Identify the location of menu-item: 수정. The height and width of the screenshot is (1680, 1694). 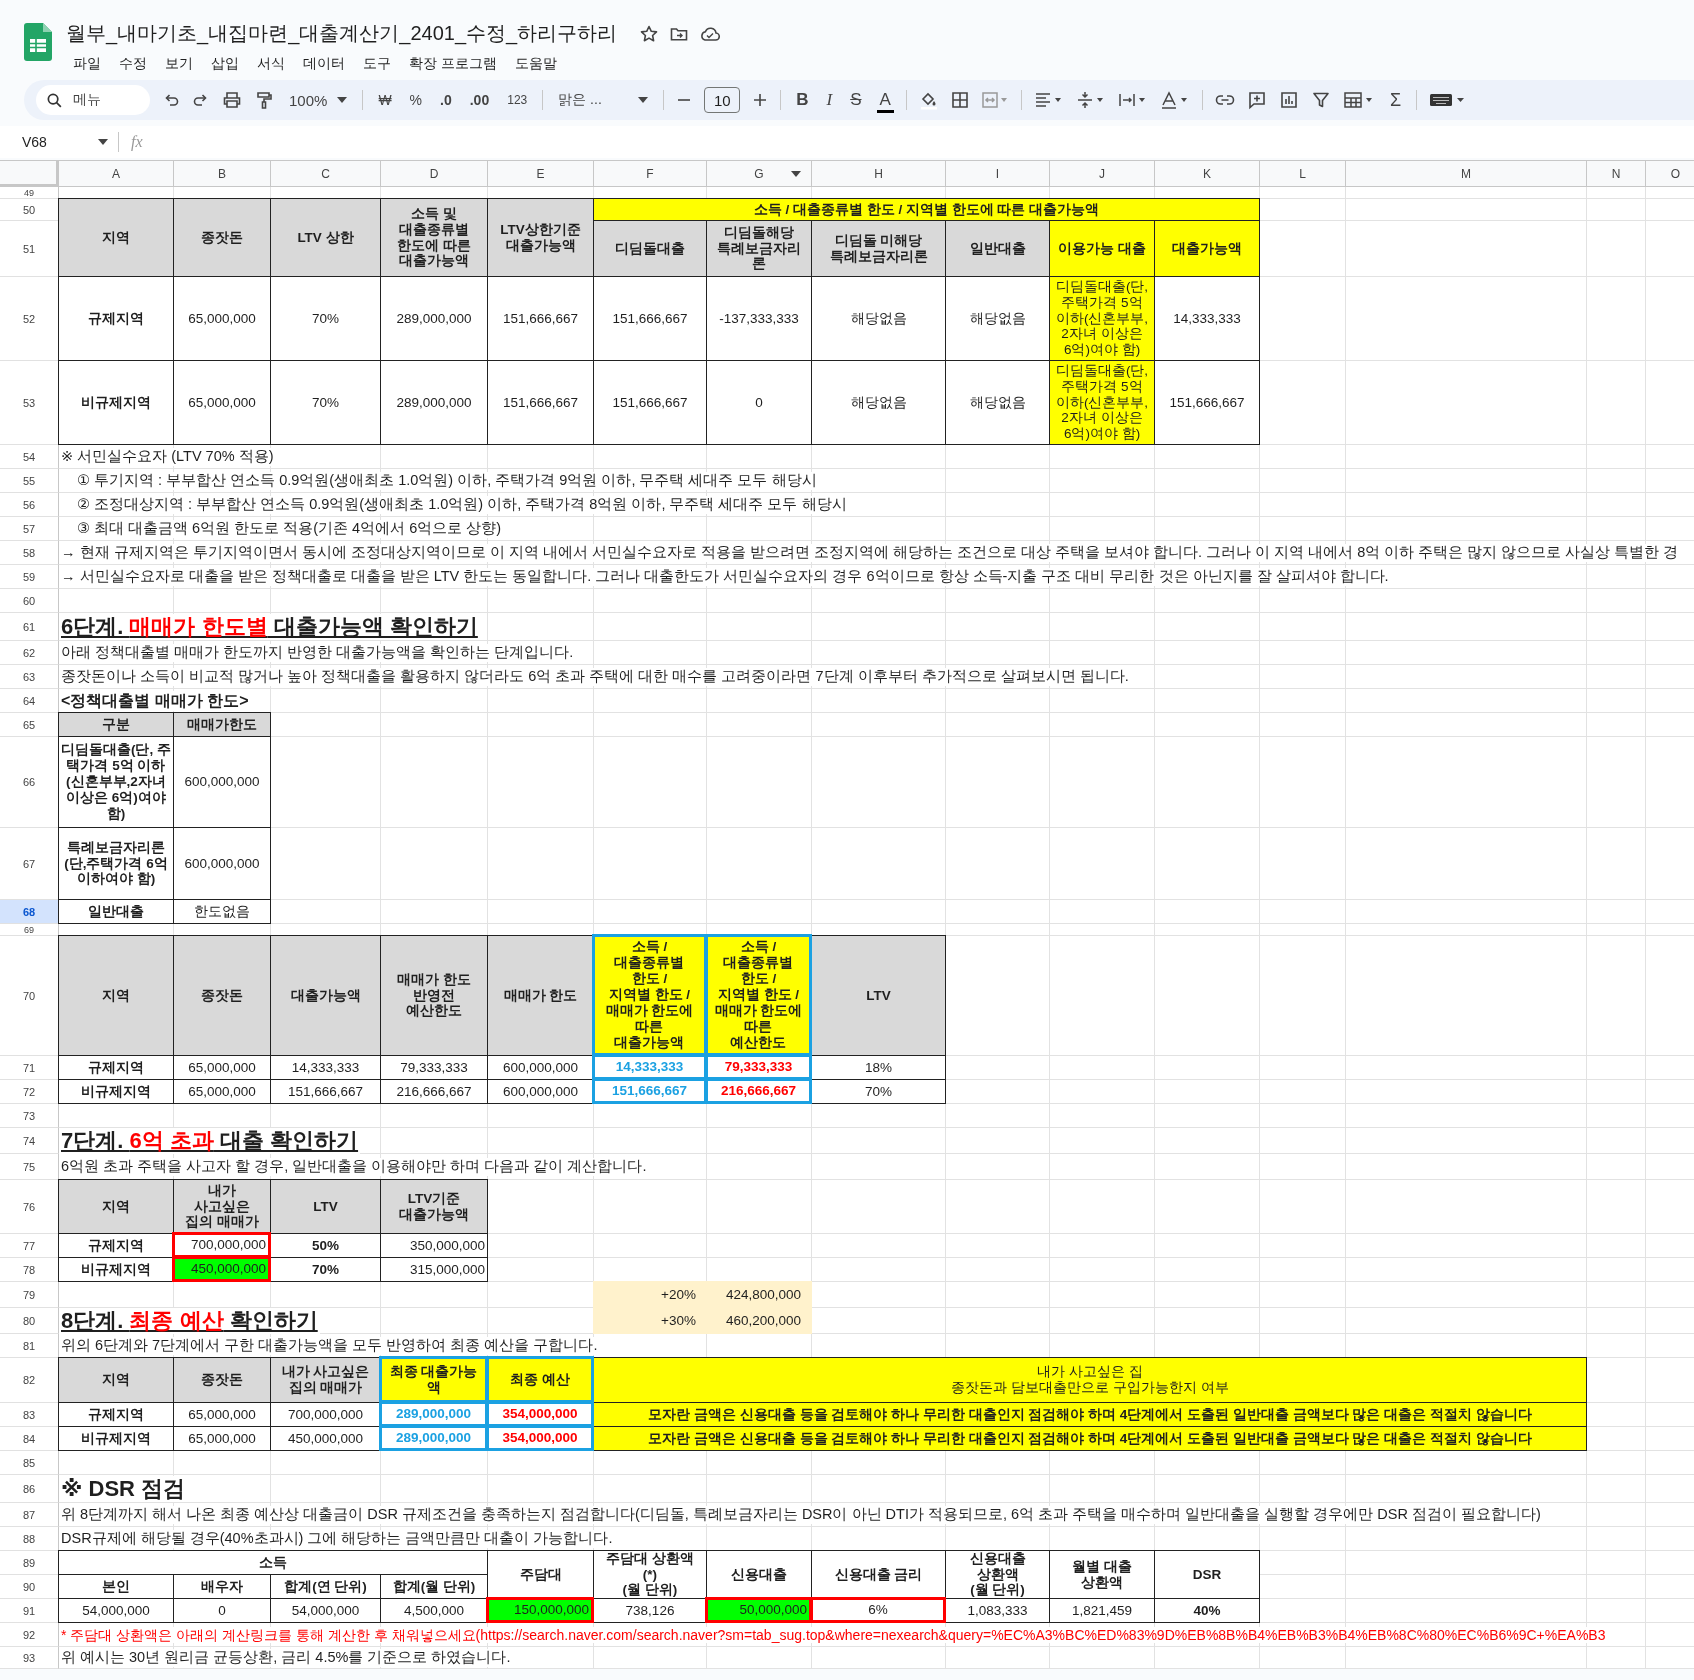
(133, 64).